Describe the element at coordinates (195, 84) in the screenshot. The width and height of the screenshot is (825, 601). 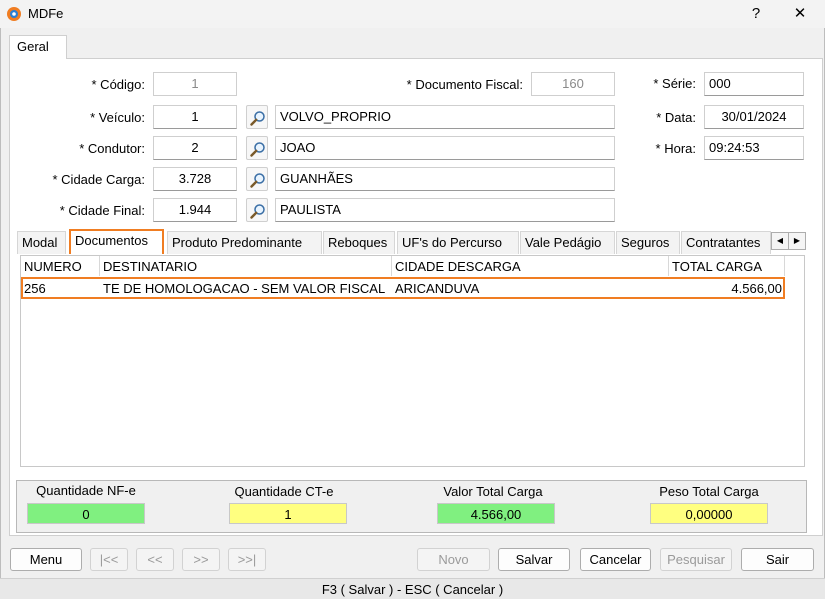
I see `codigo-field: 1` at that location.